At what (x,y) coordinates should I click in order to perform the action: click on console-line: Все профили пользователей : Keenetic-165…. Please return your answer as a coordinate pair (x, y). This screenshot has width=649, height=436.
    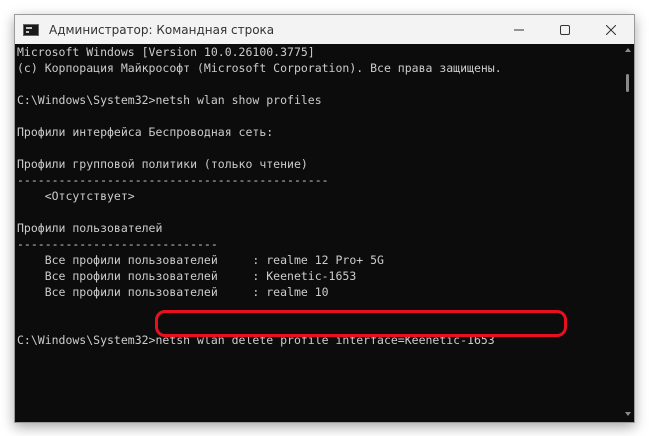
    Looking at the image, I should click on (187, 276).